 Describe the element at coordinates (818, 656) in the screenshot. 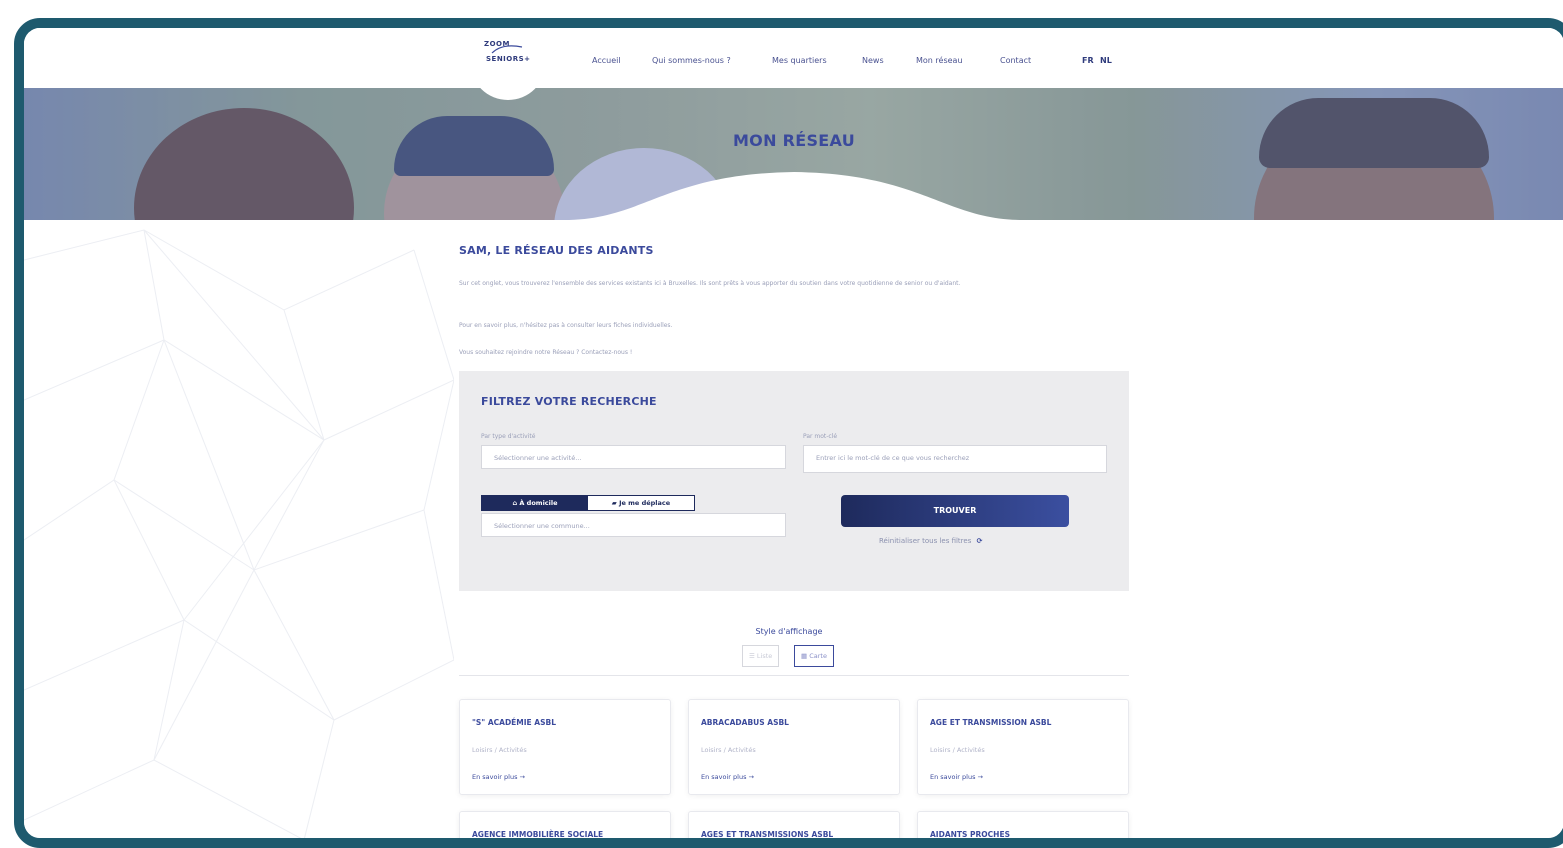

I see `view-map-label: Carte` at that location.